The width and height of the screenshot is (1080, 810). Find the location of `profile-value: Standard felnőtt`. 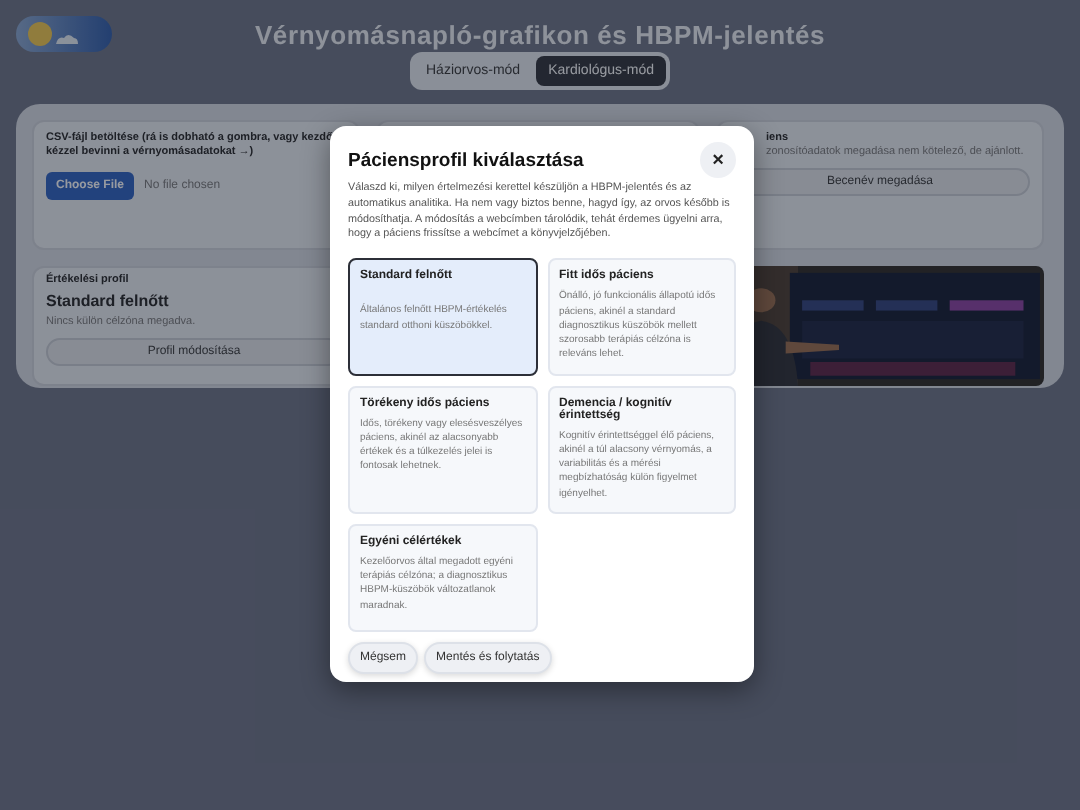

profile-value: Standard felnőtt is located at coordinates (108, 301).